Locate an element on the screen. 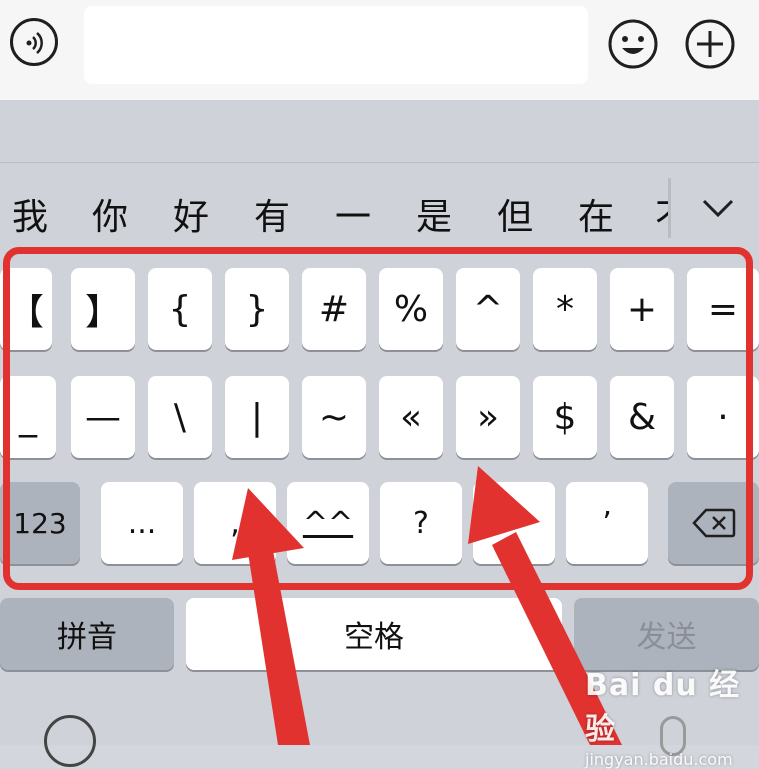 The height and width of the screenshot is (769, 759). key-em-dash: — is located at coordinates (103, 417).